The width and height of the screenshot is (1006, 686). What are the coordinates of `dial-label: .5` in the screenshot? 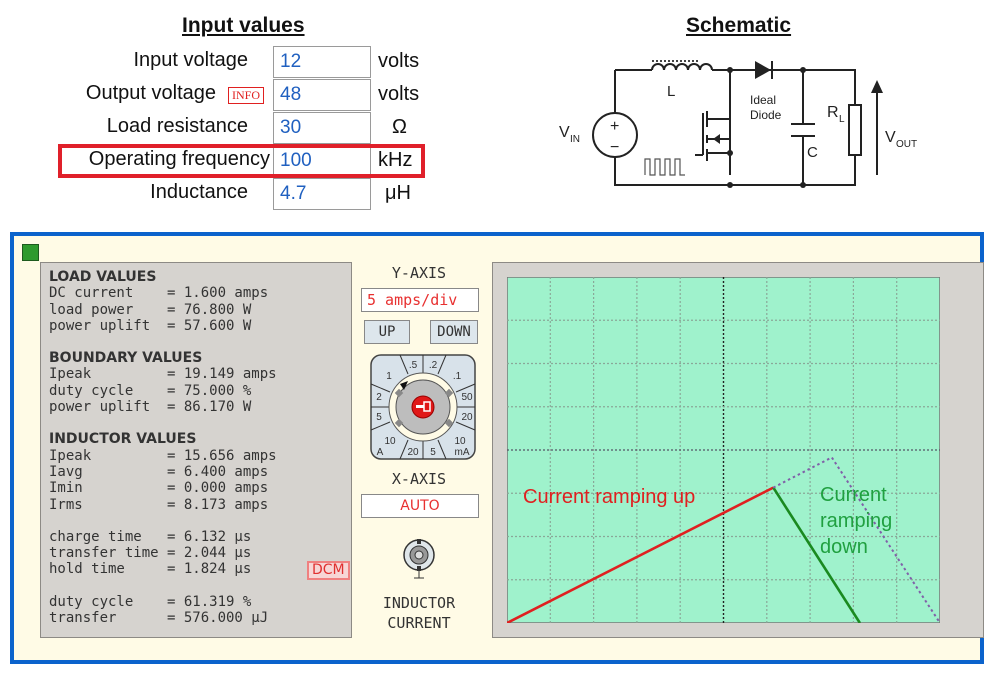 It's located at (413, 365).